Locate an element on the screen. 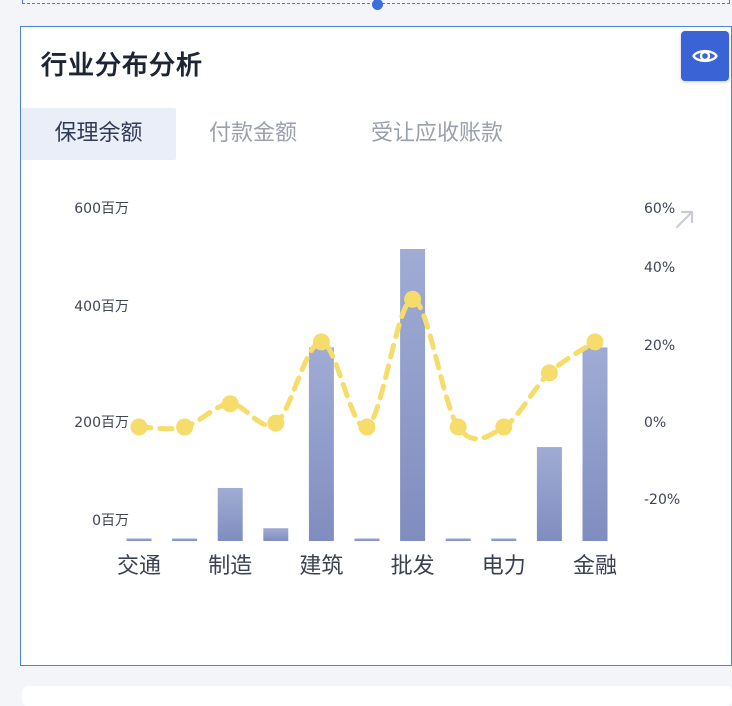  x-tick-label: 交通 is located at coordinates (139, 566).